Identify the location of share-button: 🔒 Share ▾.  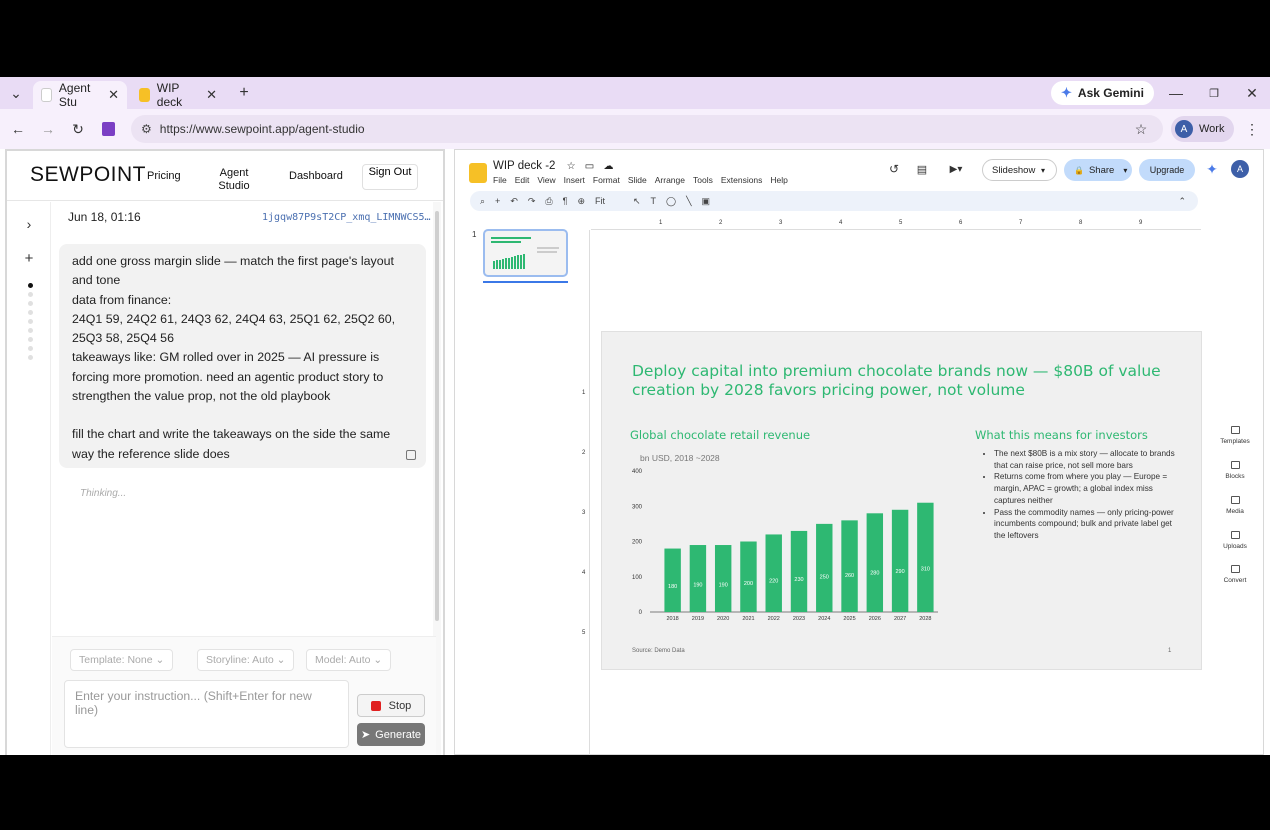
(1098, 170).